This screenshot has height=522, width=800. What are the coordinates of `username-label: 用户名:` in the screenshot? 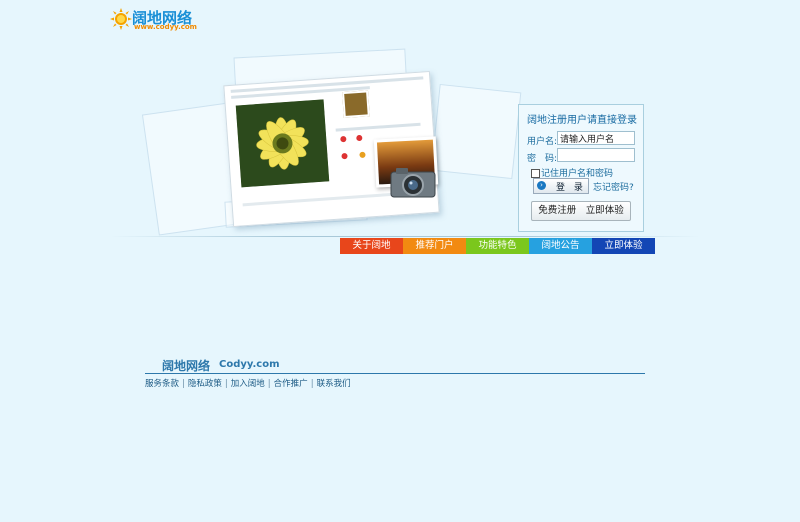 It's located at (542, 142).